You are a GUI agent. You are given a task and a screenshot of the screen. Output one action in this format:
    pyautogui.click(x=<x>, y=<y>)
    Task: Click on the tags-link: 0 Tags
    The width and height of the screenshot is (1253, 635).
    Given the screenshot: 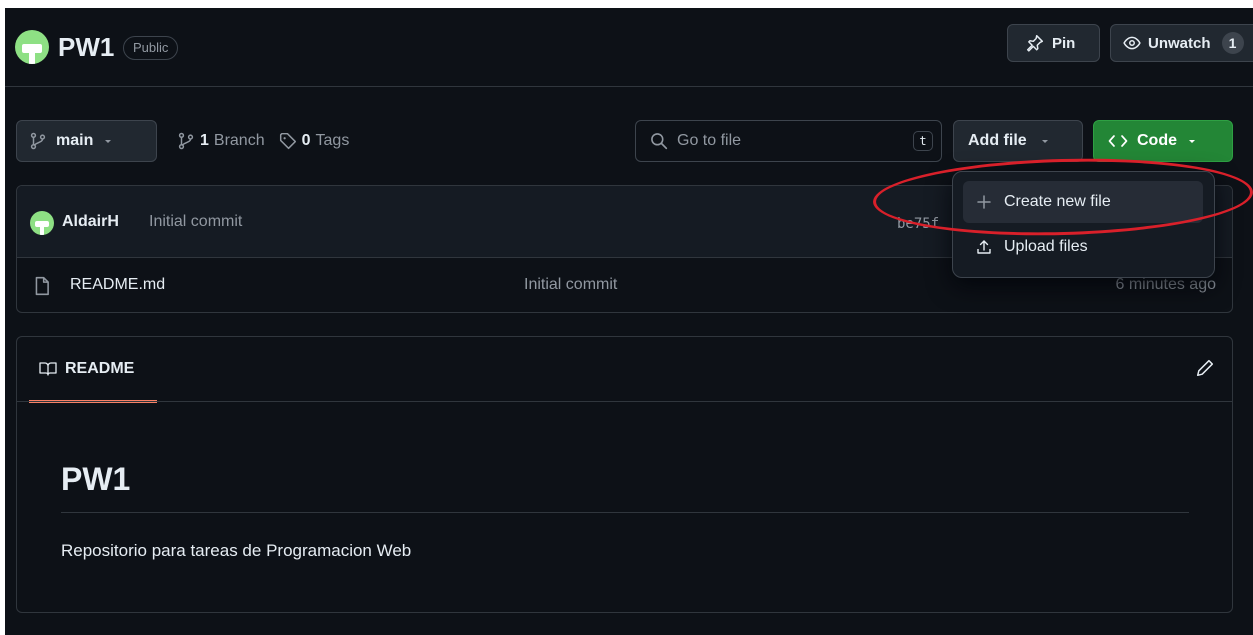 What is the action you would take?
    pyautogui.click(x=314, y=141)
    